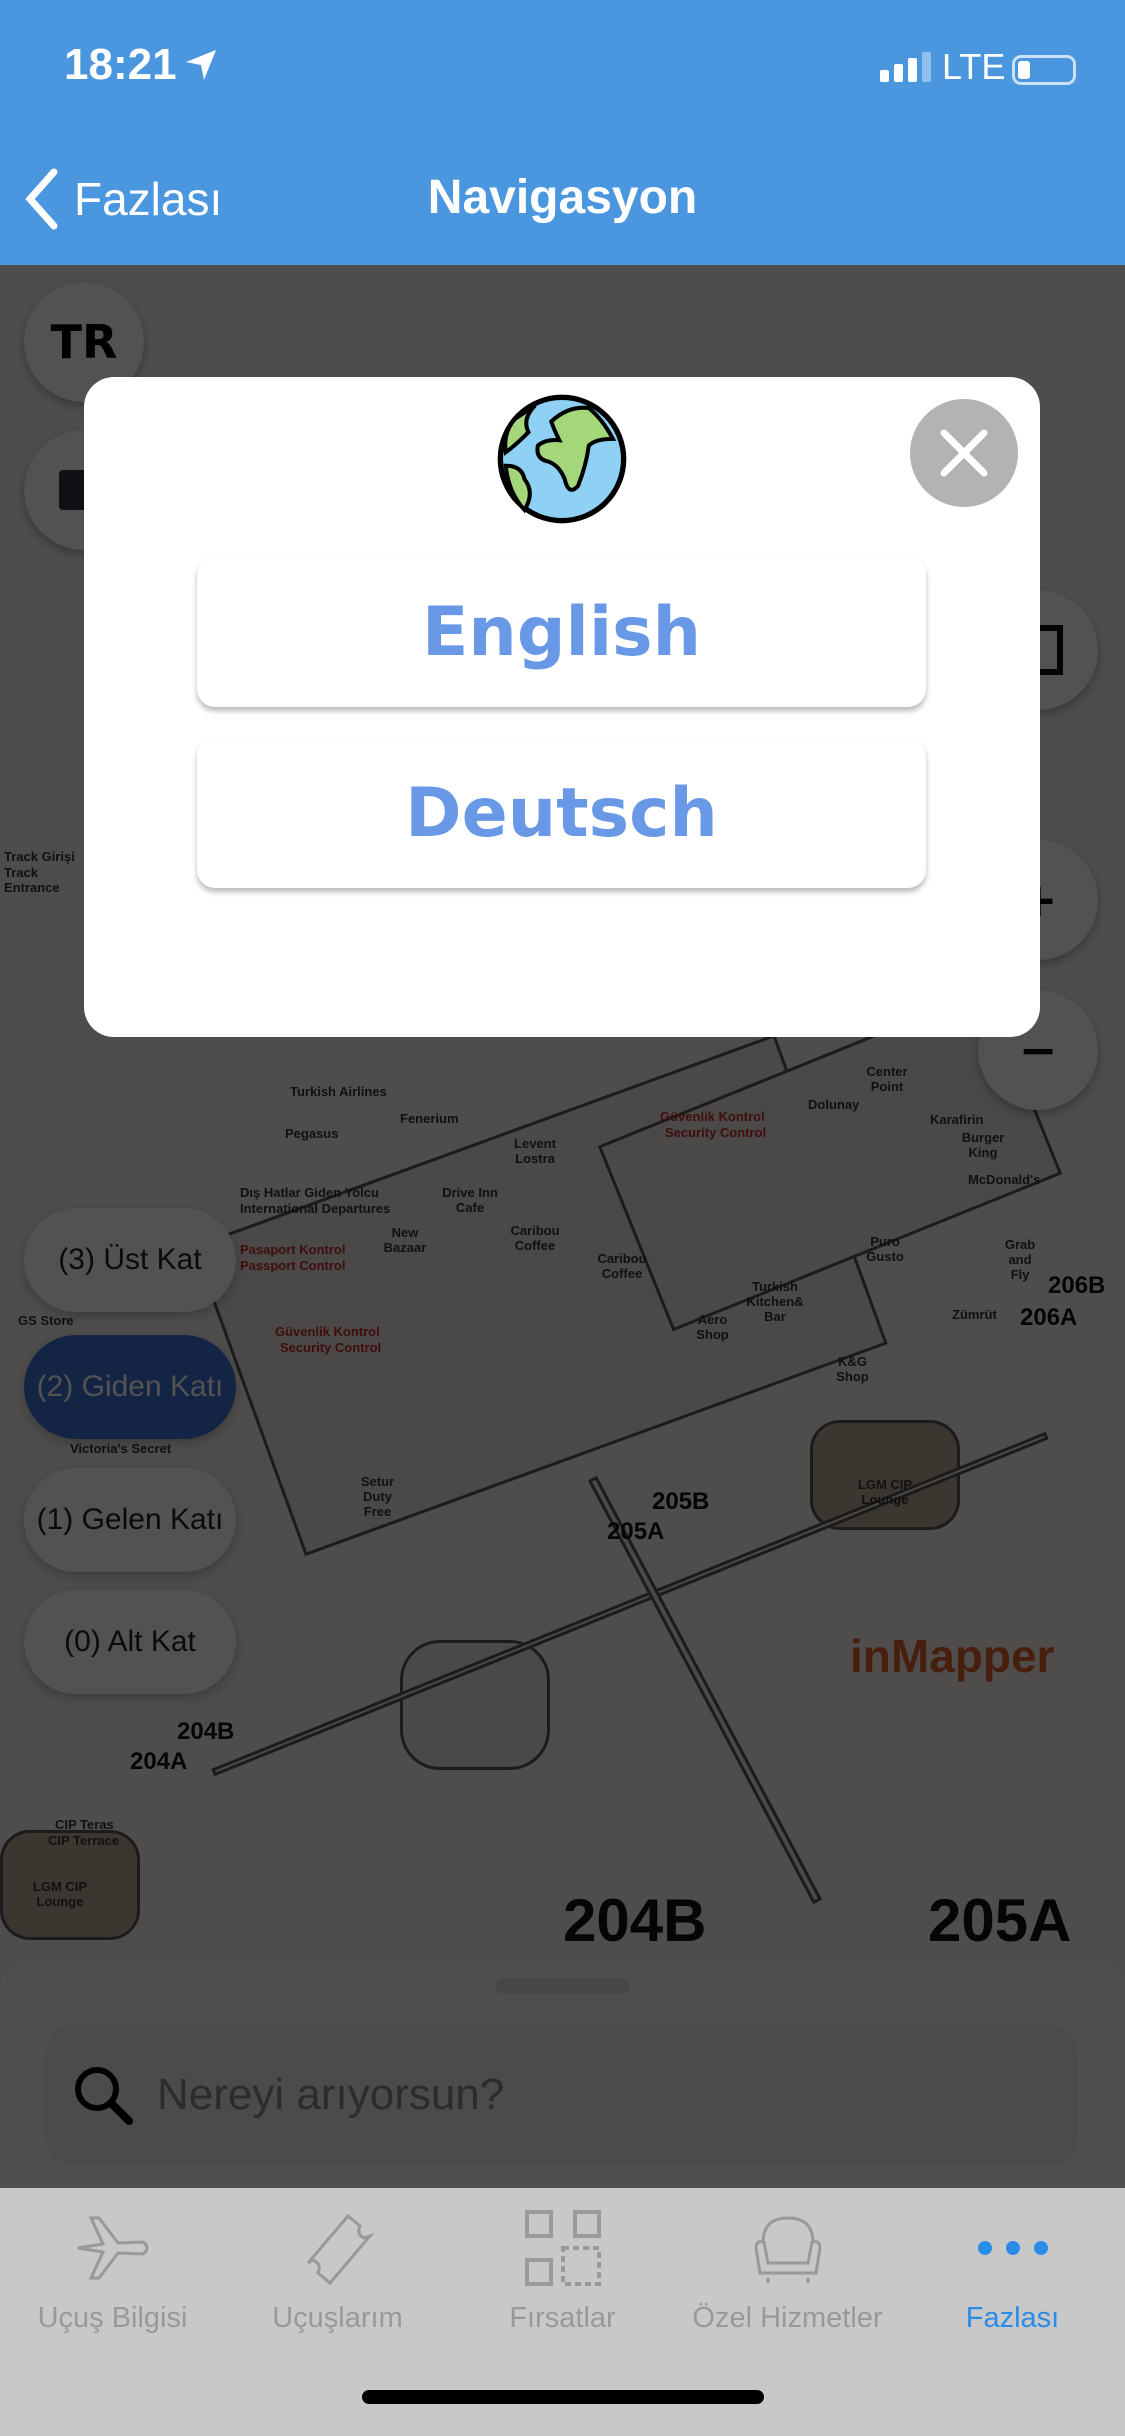 The width and height of the screenshot is (1125, 2436). Describe the element at coordinates (340, 2249) in the screenshot. I see `ticket-icon` at that location.